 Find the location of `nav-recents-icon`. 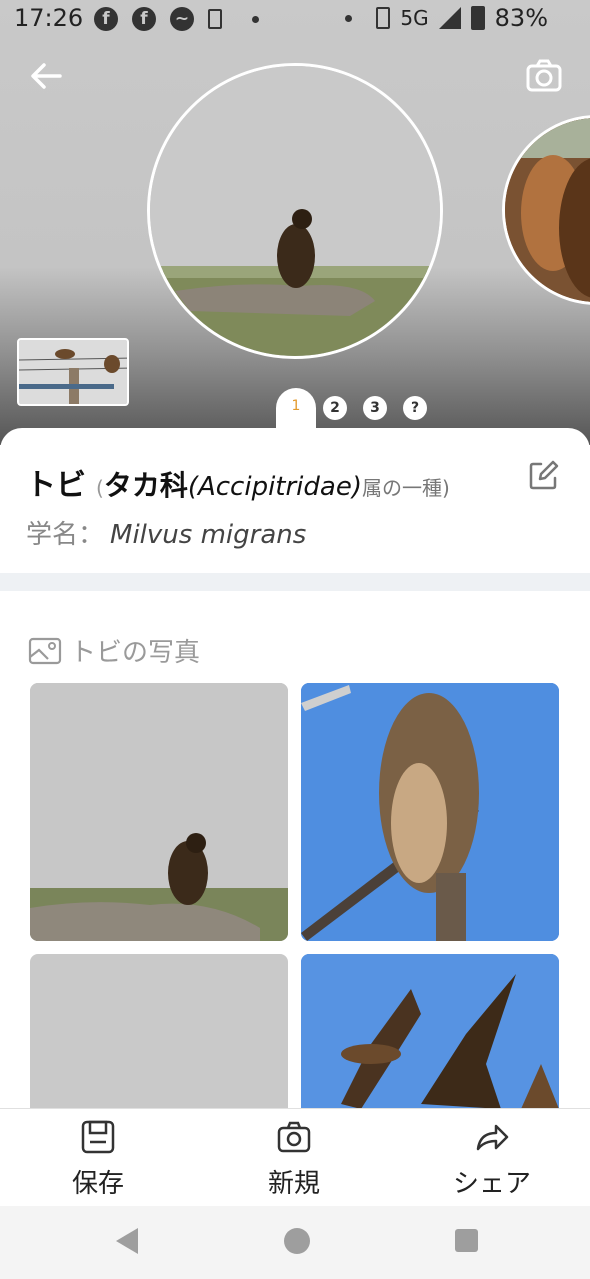

nav-recents-icon is located at coordinates (466, 1240).